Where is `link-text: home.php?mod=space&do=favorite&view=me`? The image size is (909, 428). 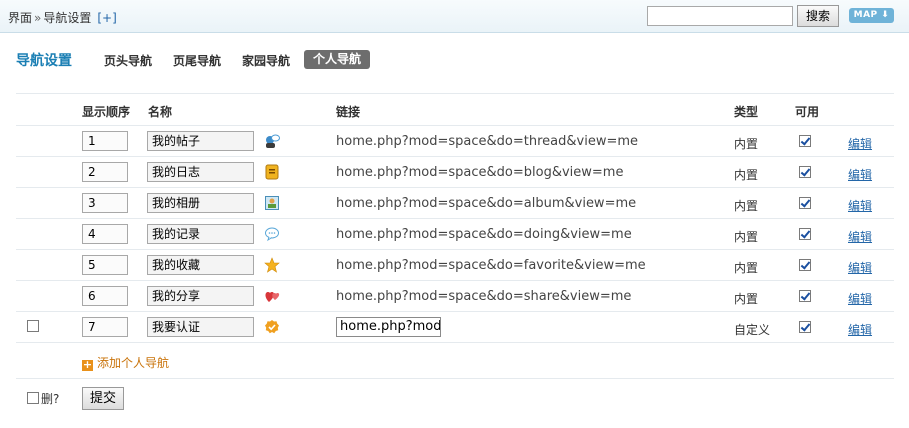 link-text: home.php?mod=space&do=favorite&view=me is located at coordinates (491, 265).